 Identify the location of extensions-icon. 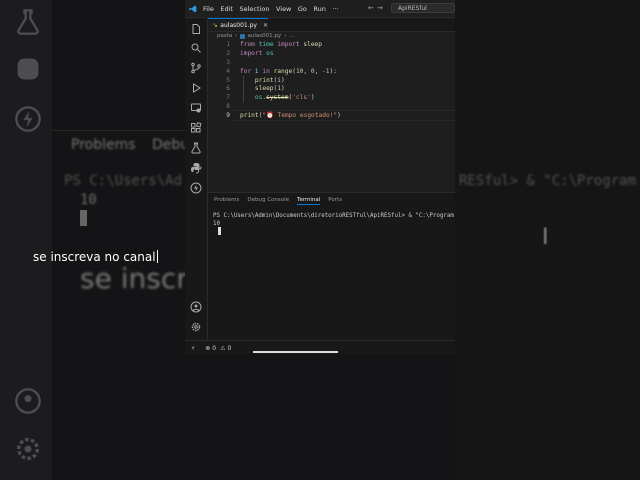
(196, 128).